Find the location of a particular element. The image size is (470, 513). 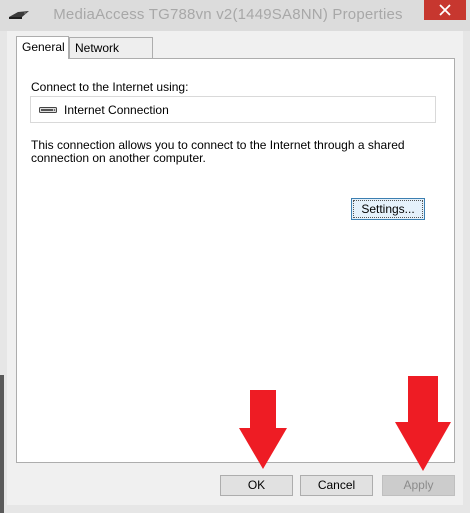

router-icon is located at coordinates (48, 110).